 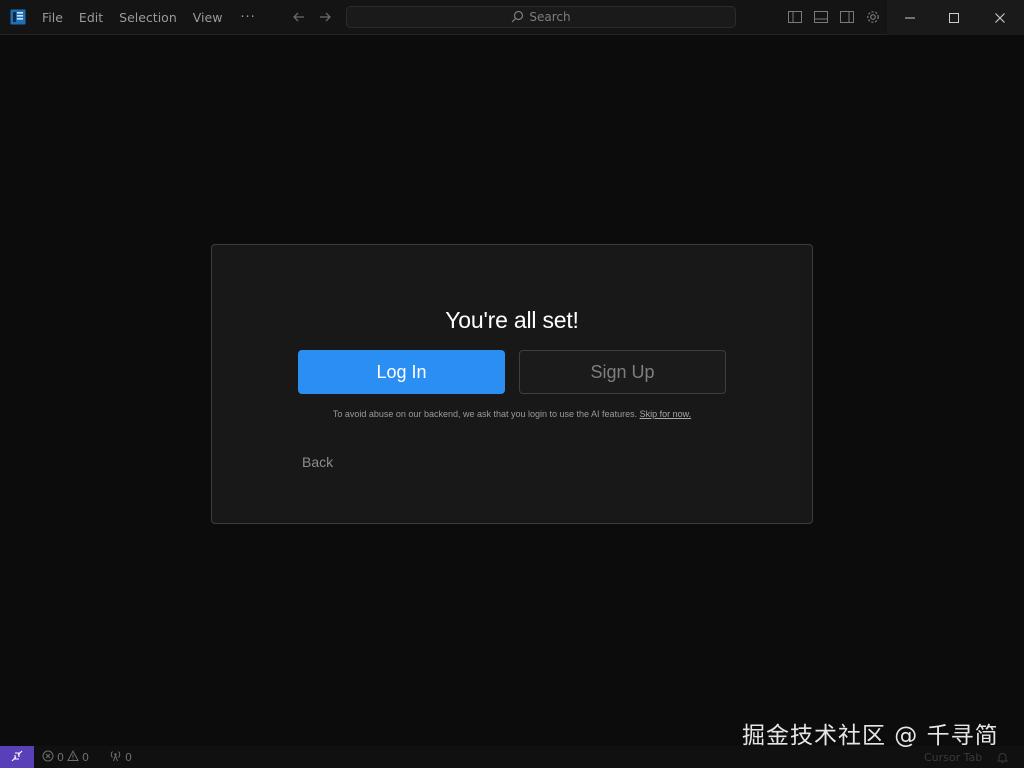 What do you see at coordinates (910, 17) in the screenshot?
I see `minimize-icon` at bounding box center [910, 17].